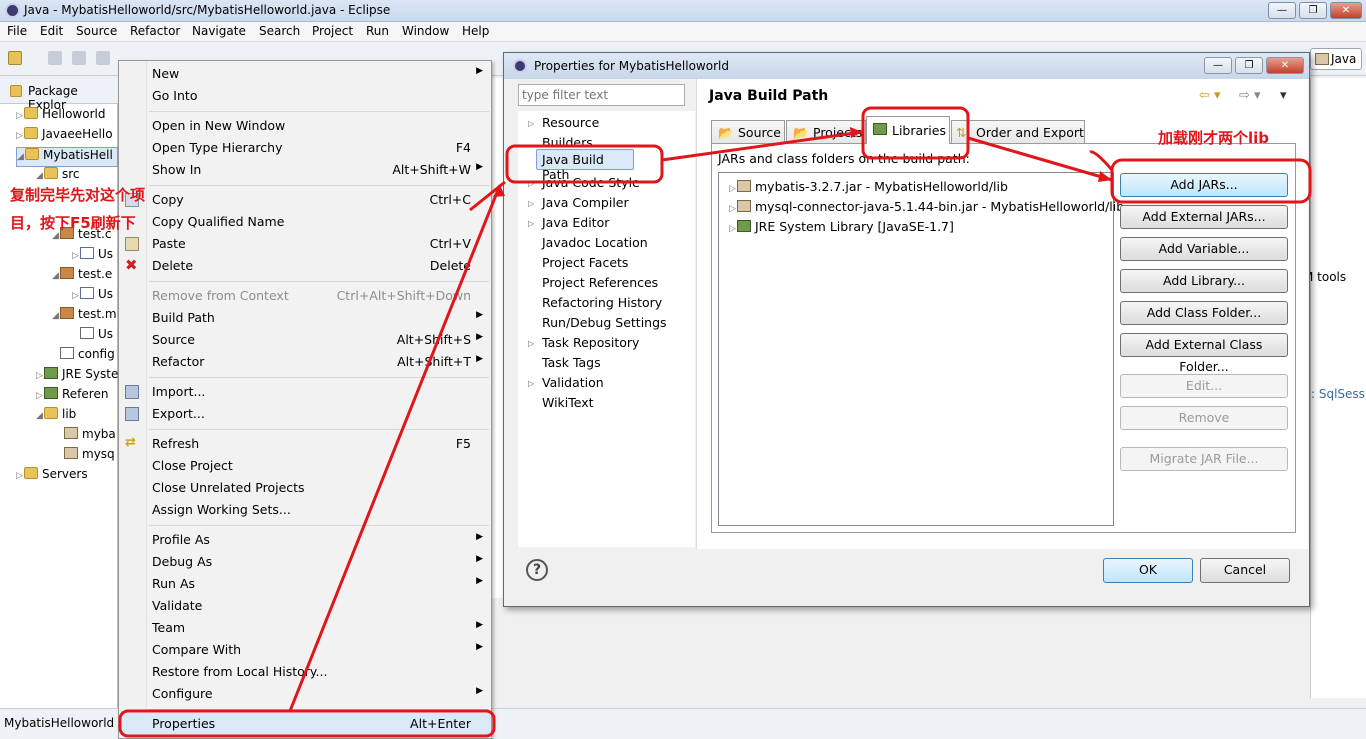 The width and height of the screenshot is (1366, 739). I want to click on collapse-icon: ◢, so click(21, 157).